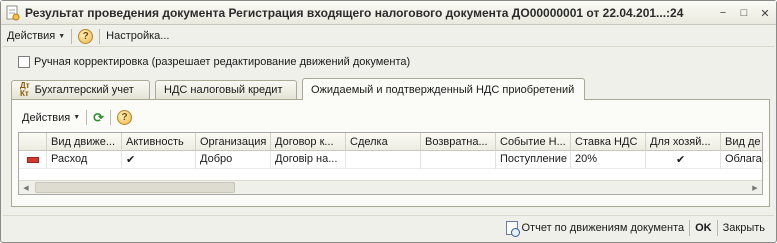 The width and height of the screenshot is (777, 243). What do you see at coordinates (33, 142) in the screenshot?
I see `column-header-marker` at bounding box center [33, 142].